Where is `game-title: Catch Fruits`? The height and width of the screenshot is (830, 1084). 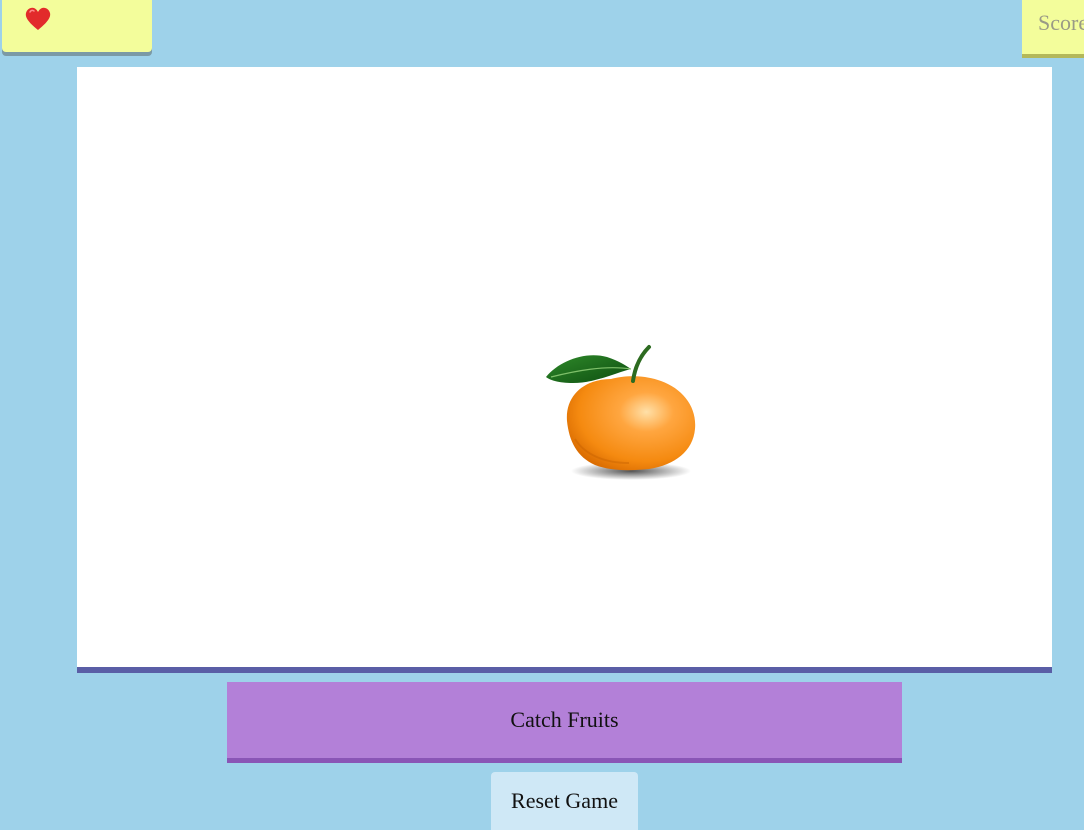 game-title: Catch Fruits is located at coordinates (564, 719).